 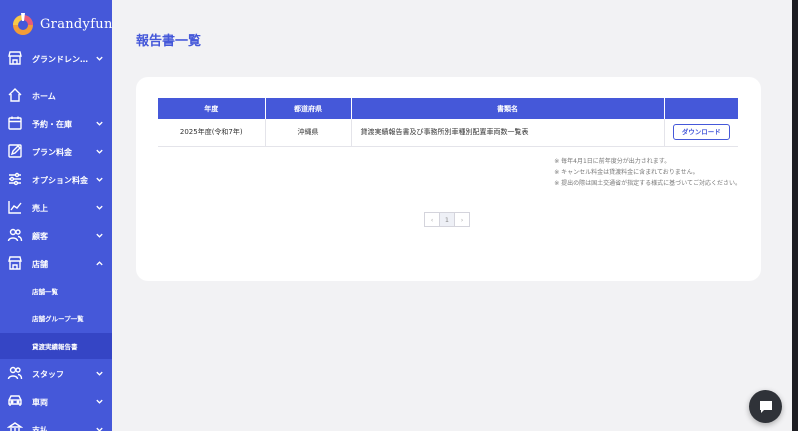 What do you see at coordinates (647, 183) in the screenshot?
I see `note-text: ※ 提出の際は国土交通省が指定する様式に基づいてご対応ください。` at bounding box center [647, 183].